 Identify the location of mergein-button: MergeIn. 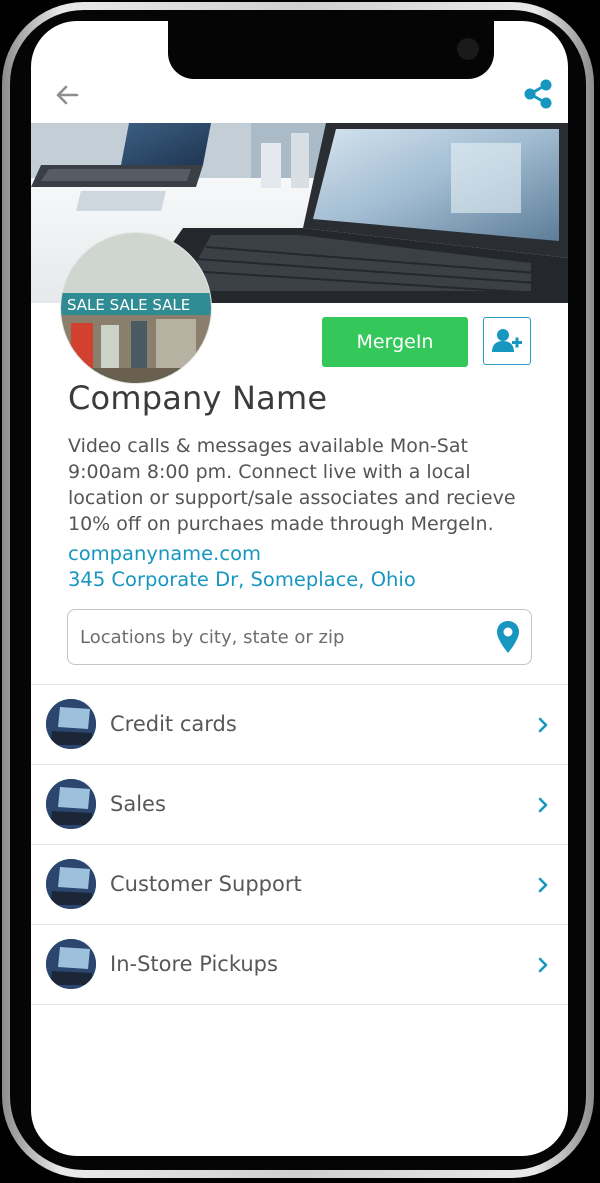
(395, 342).